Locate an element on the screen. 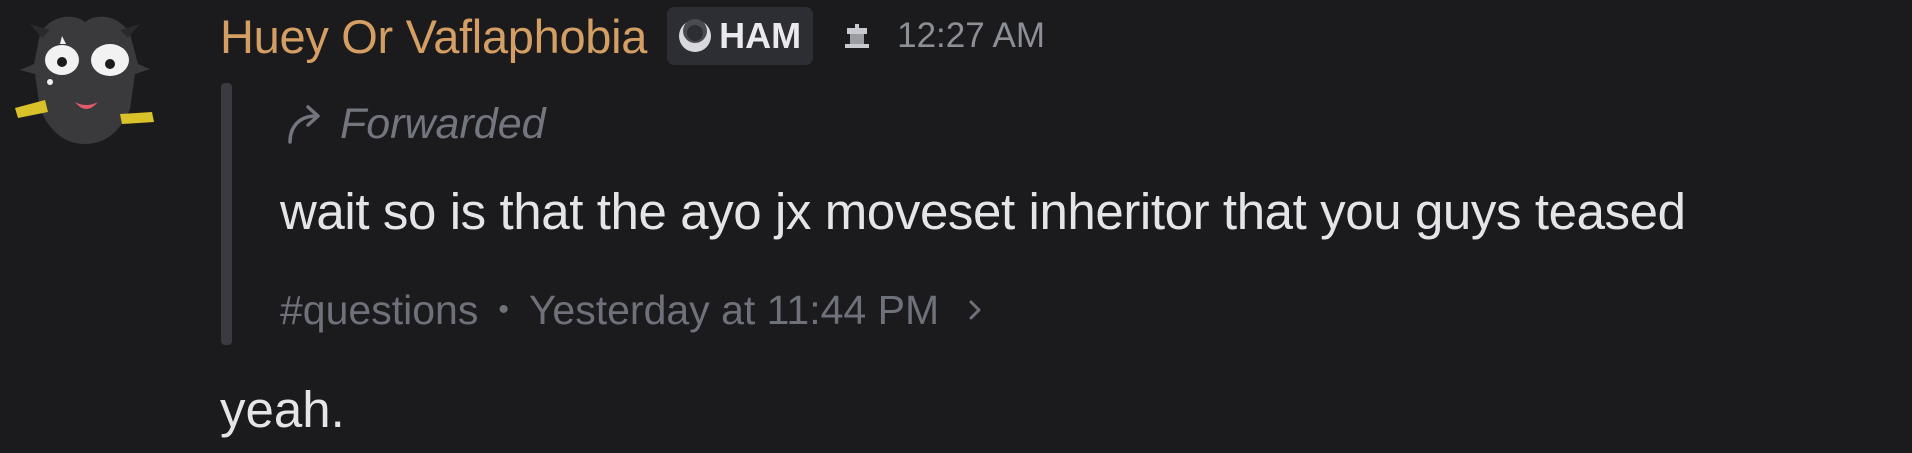 The width and height of the screenshot is (1912, 453). server-tag: HAM is located at coordinates (740, 36).